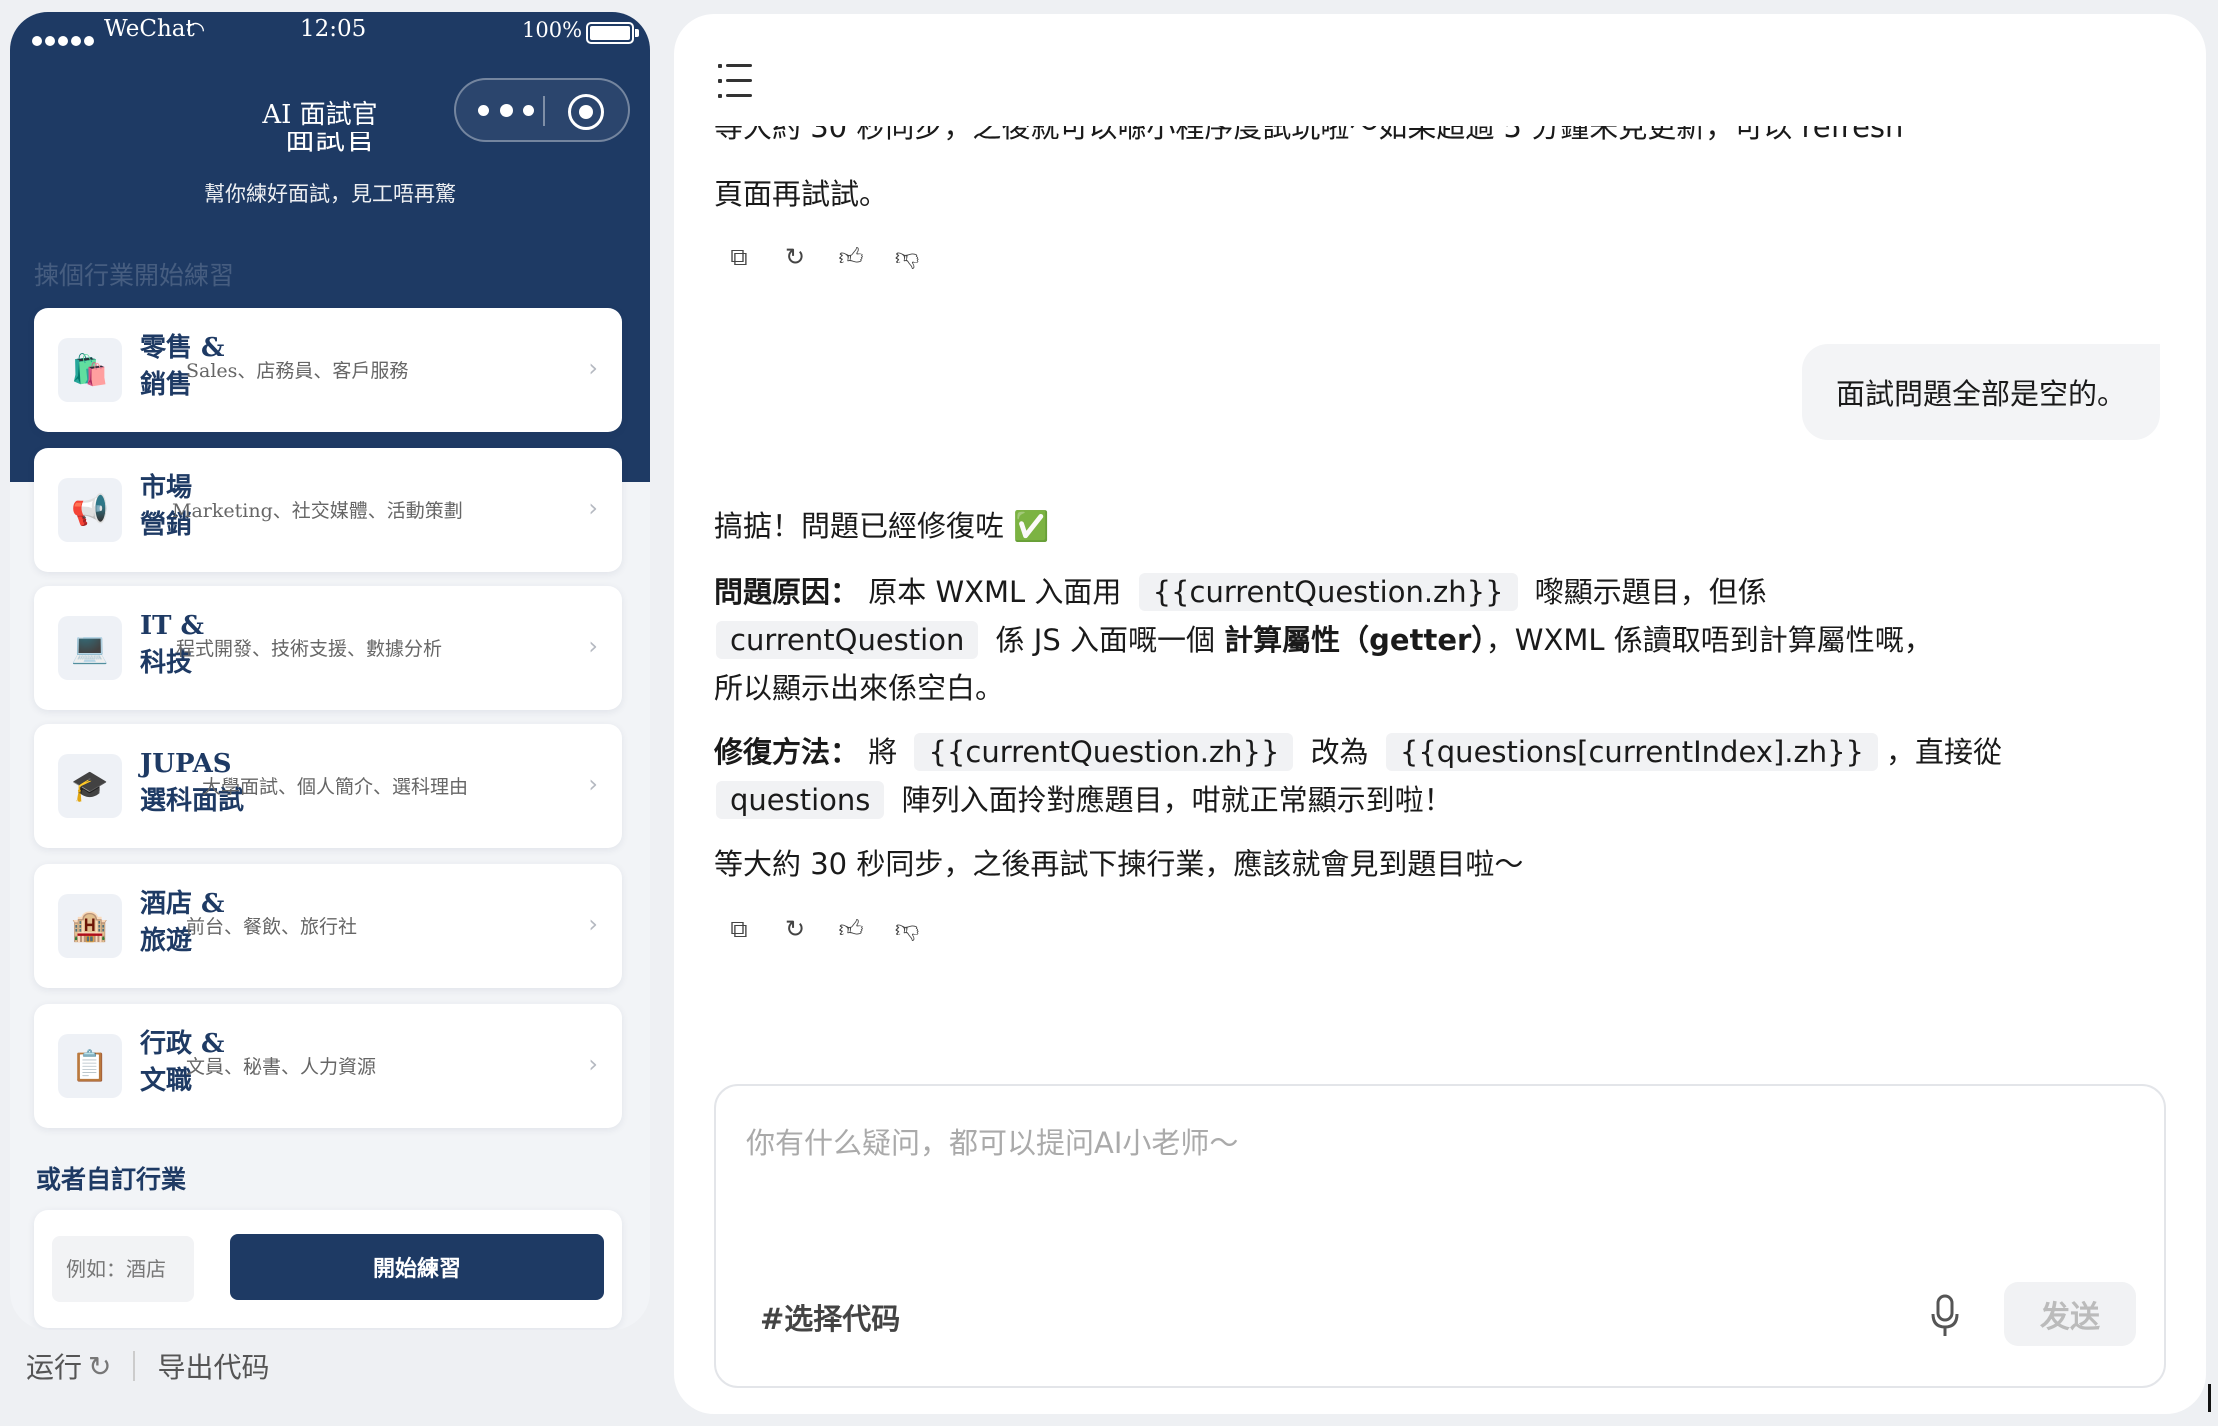  Describe the element at coordinates (417, 1267) in the screenshot. I see `start-practice-button: 開始練習` at that location.